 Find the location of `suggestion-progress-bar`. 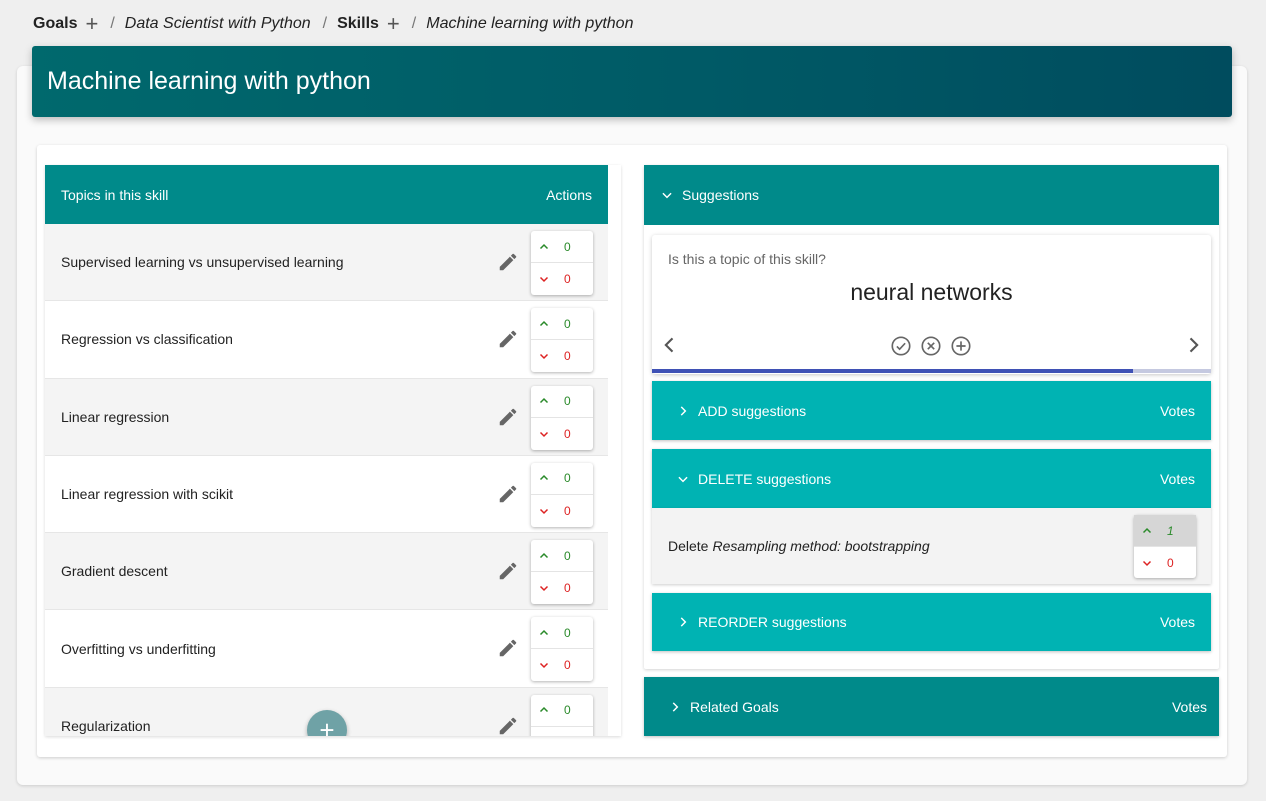

suggestion-progress-bar is located at coordinates (931, 371).